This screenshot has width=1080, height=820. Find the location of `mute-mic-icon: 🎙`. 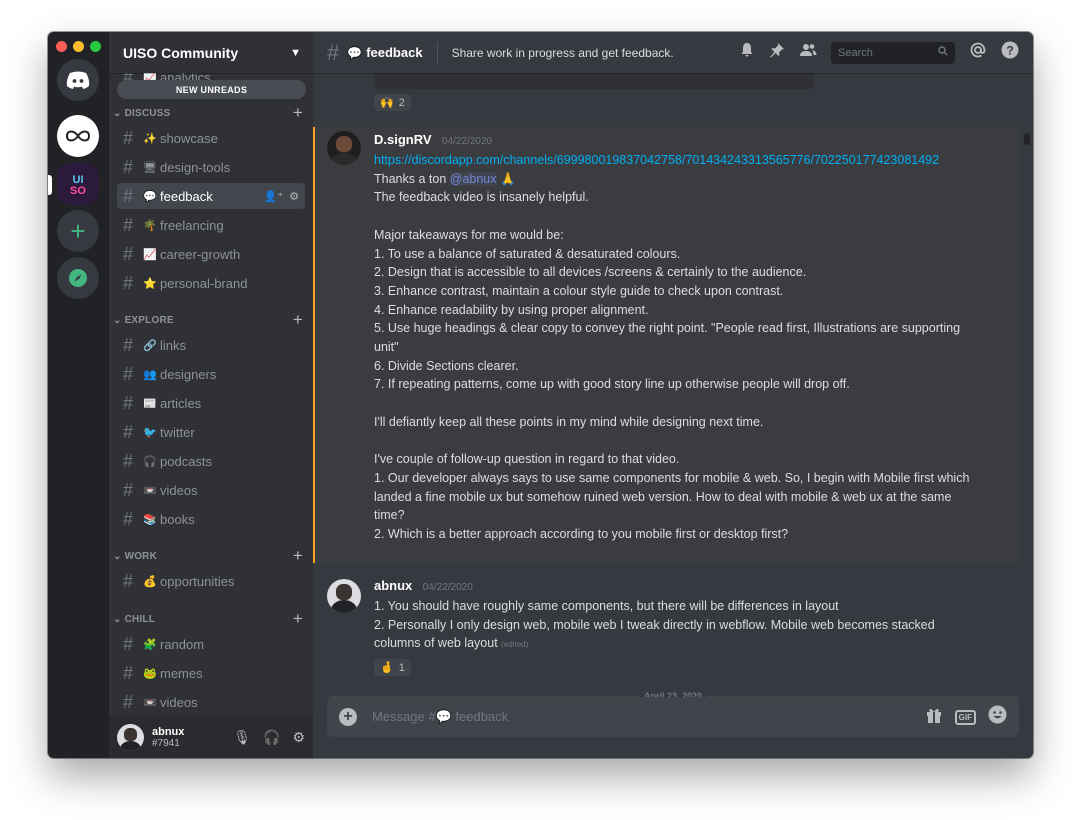

mute-mic-icon: 🎙 is located at coordinates (242, 737).